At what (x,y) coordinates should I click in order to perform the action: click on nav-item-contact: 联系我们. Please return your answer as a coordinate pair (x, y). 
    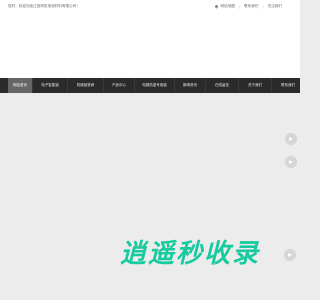
    Looking at the image, I should click on (288, 85).